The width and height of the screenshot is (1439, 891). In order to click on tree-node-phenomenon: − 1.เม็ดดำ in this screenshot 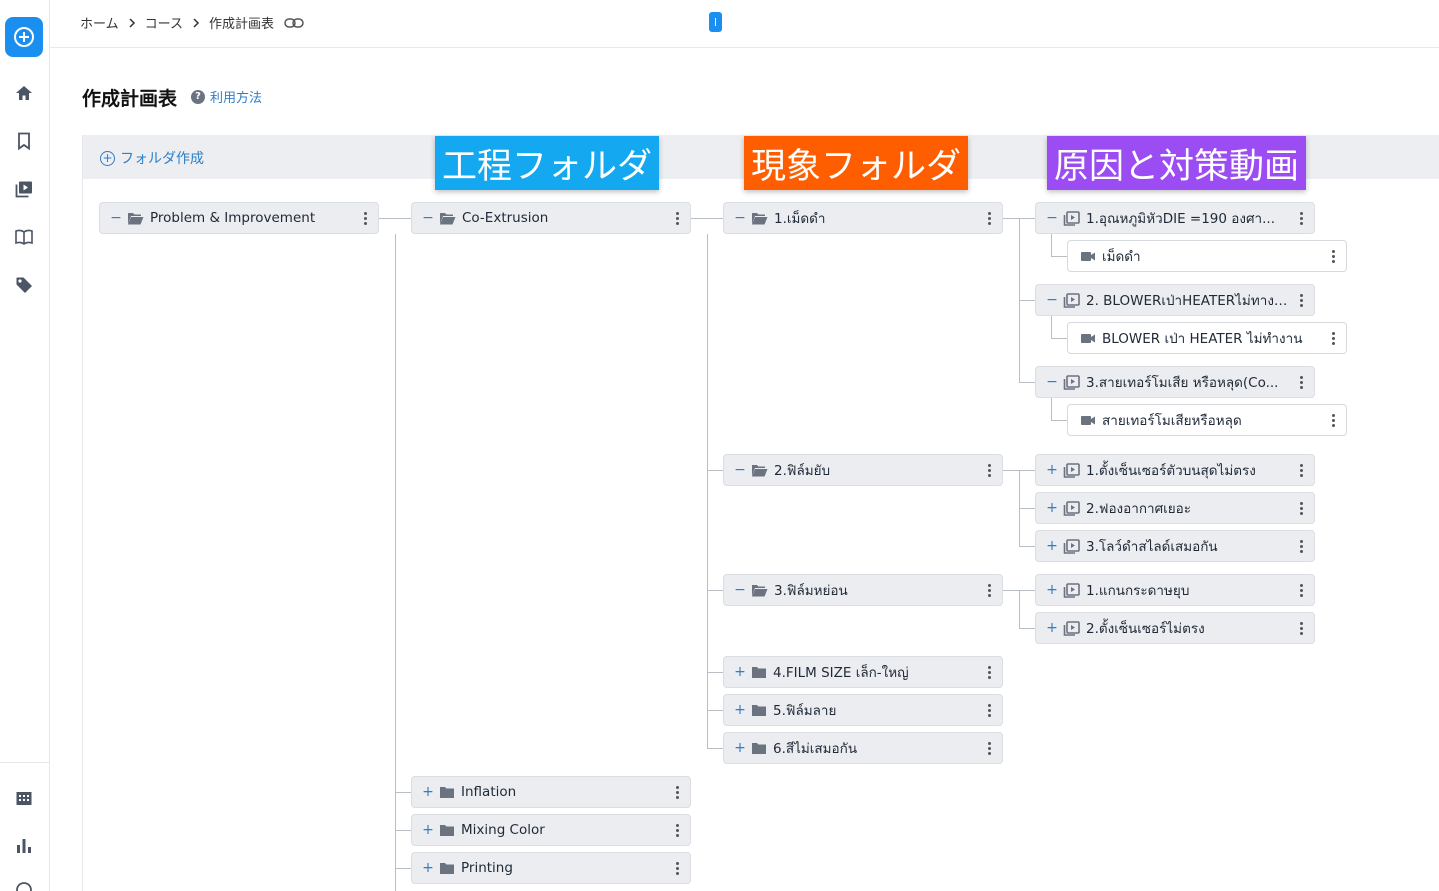, I will do `click(863, 218)`.